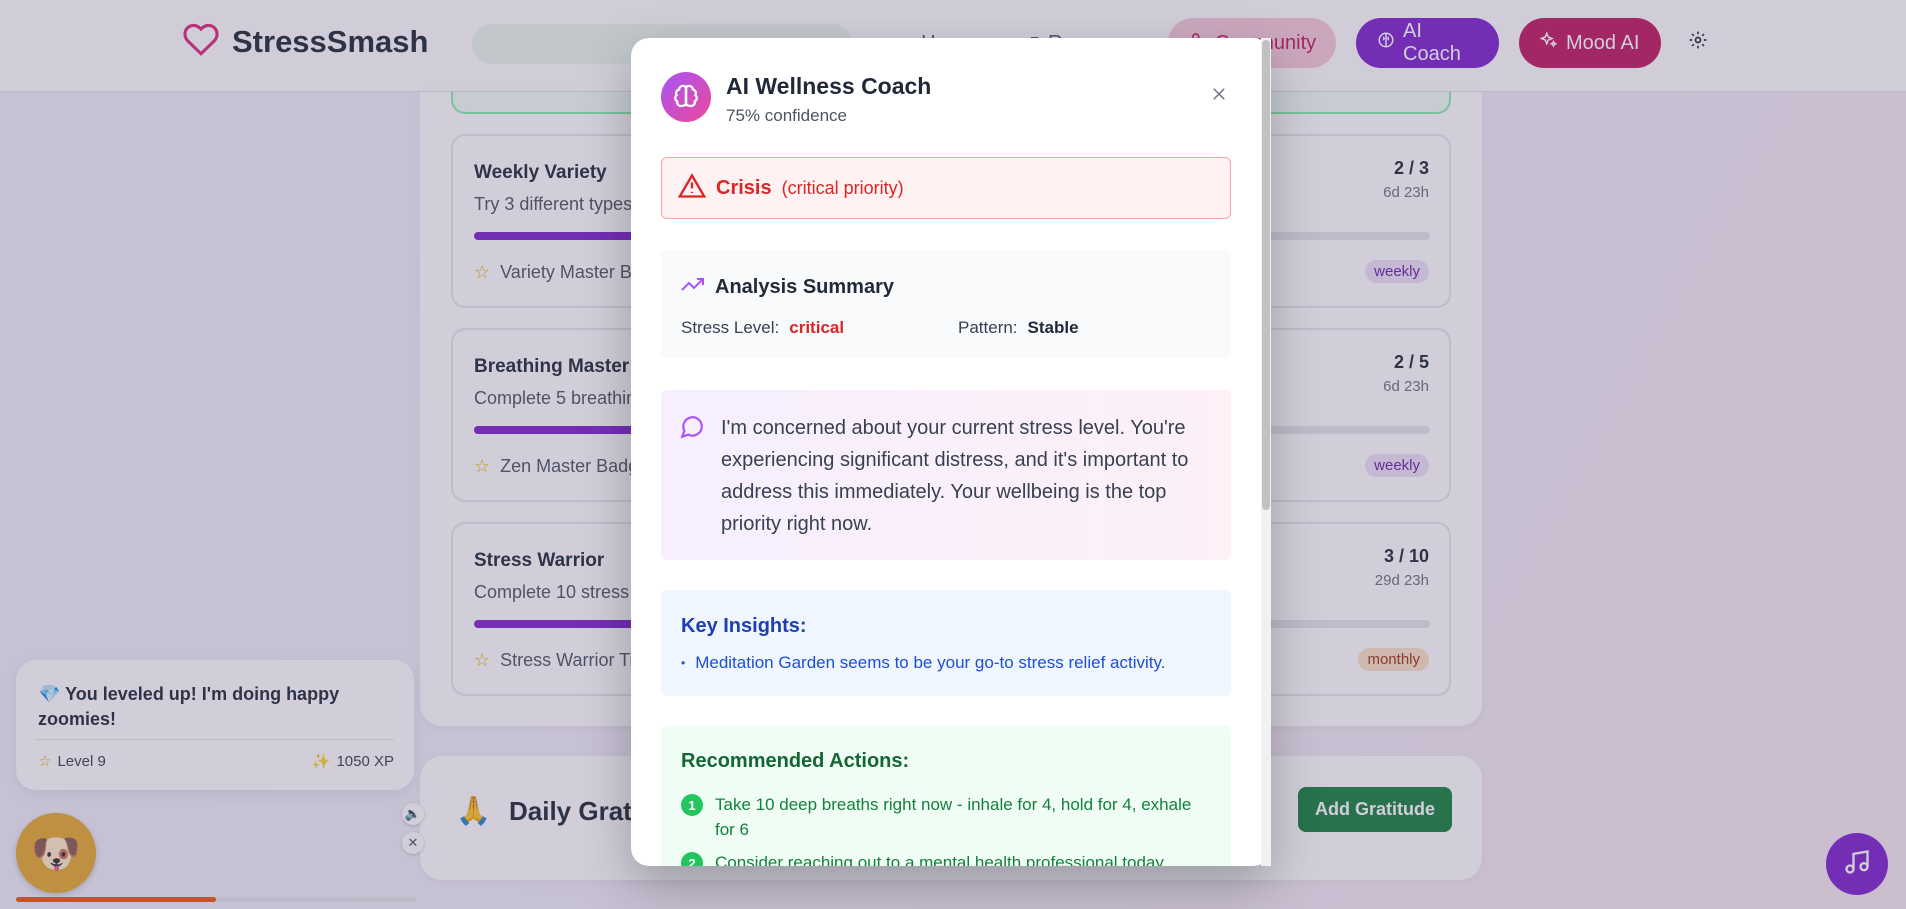 Image resolution: width=1906 pixels, height=909 pixels. I want to click on brain-icon, so click(686, 97).